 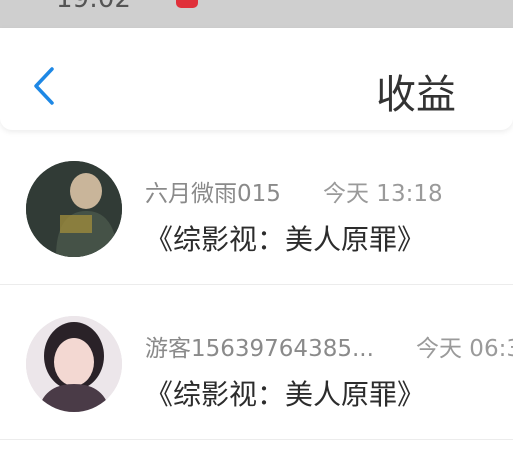 I want to click on status-bar: 19:02, so click(x=256, y=14).